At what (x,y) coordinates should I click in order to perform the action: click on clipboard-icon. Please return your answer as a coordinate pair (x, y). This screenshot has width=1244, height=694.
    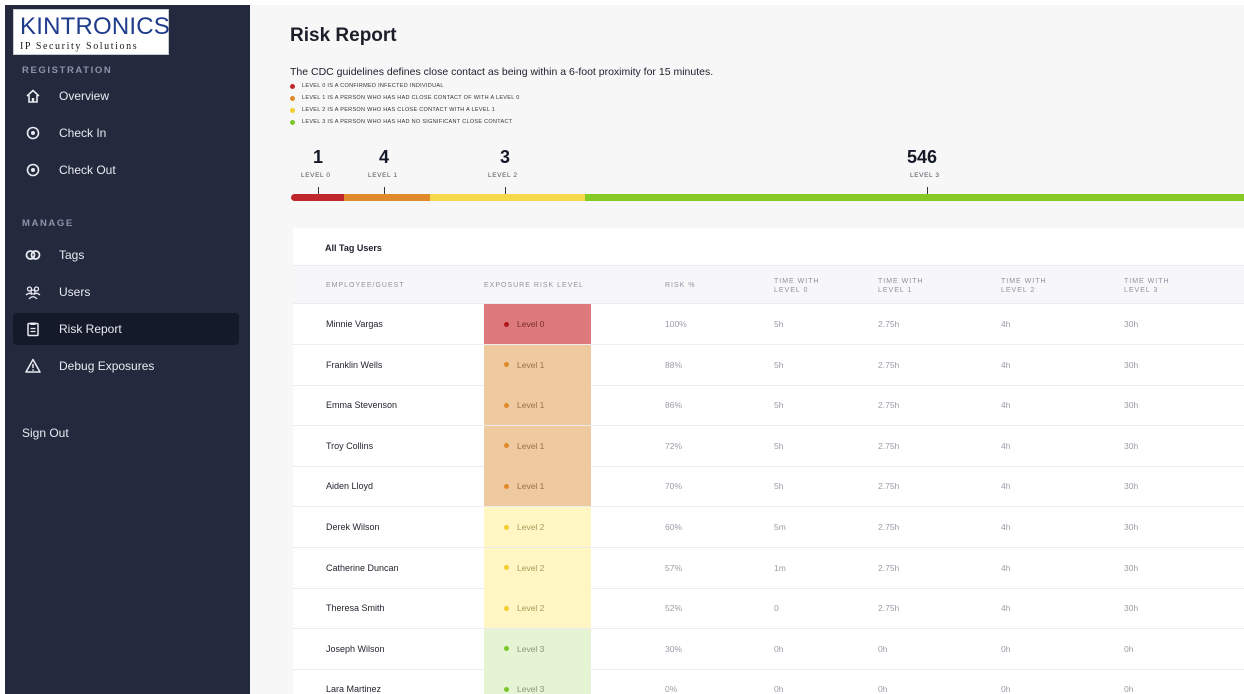
    Looking at the image, I should click on (33, 329).